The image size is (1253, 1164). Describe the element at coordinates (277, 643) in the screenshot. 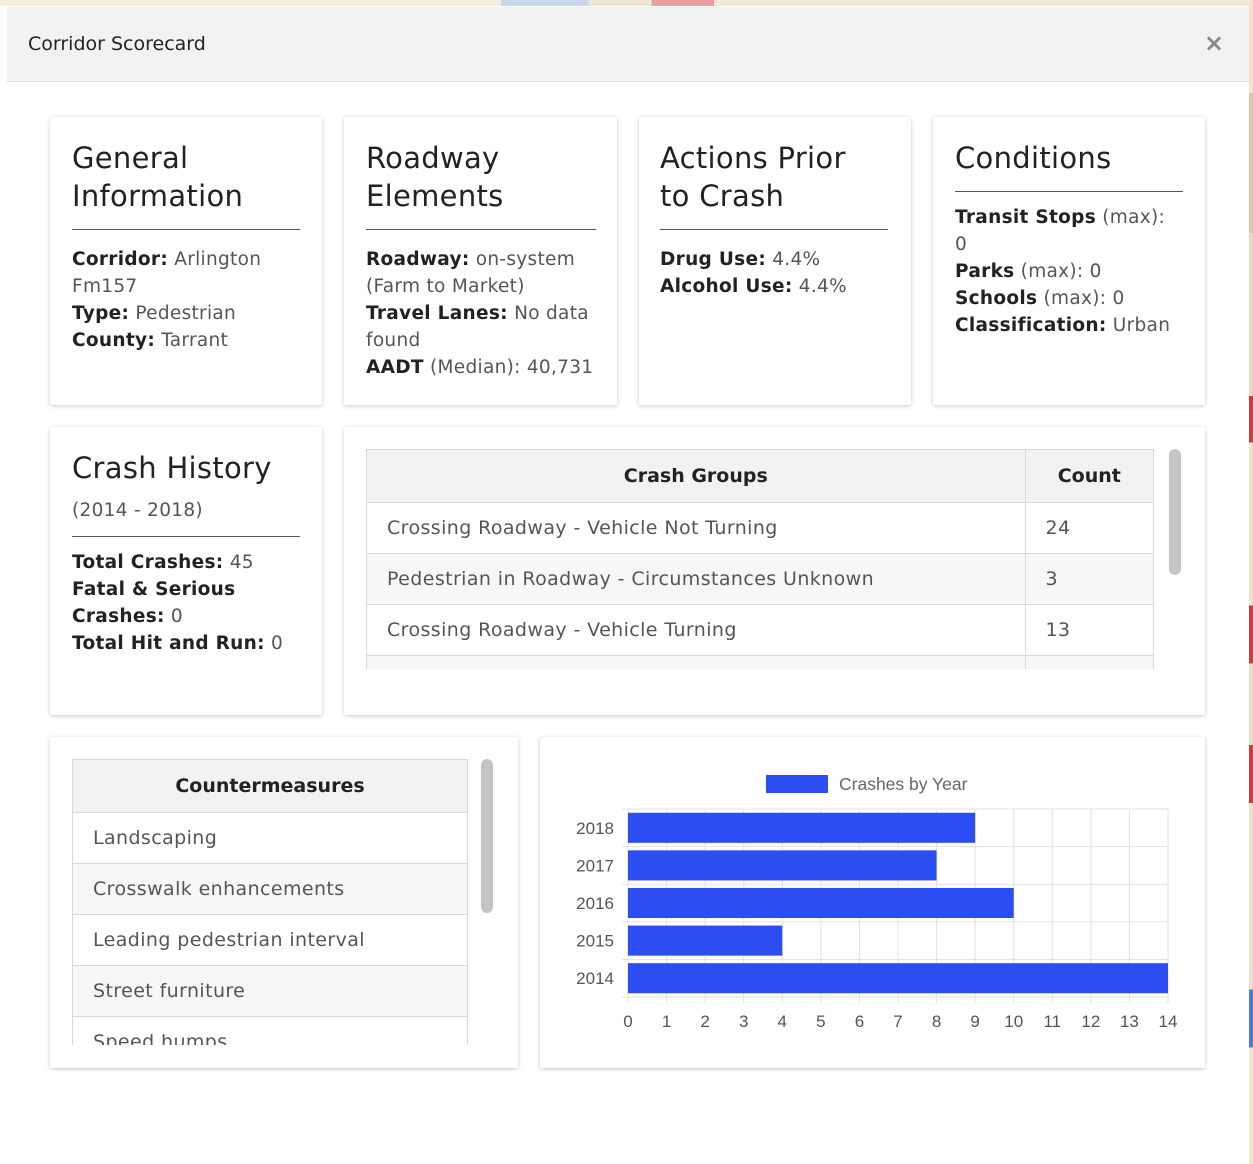

I see `hit-and-run-value: 0` at that location.